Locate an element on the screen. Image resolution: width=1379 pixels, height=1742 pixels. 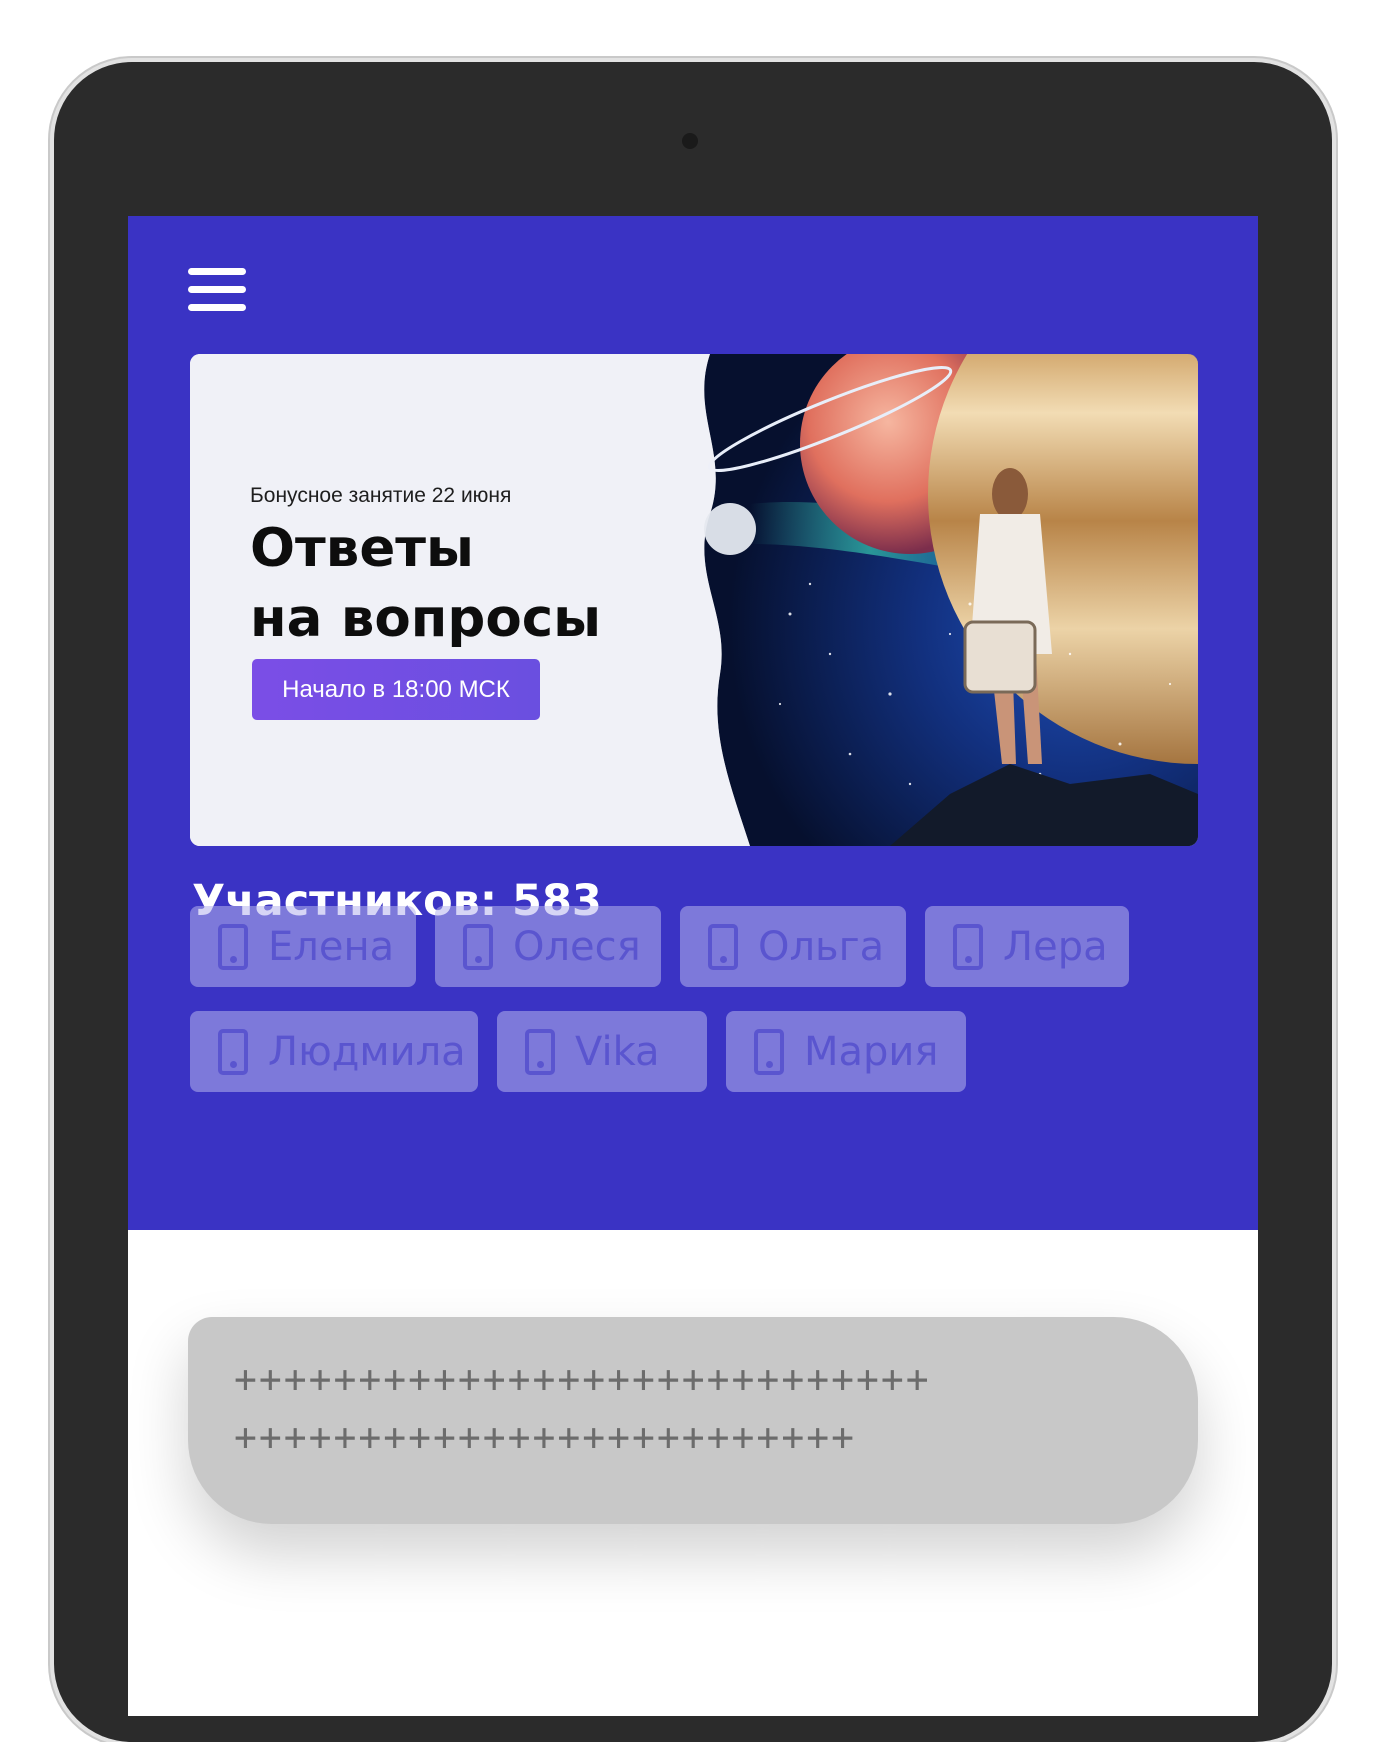
participant-name: Людмила is located at coordinates (367, 1051).